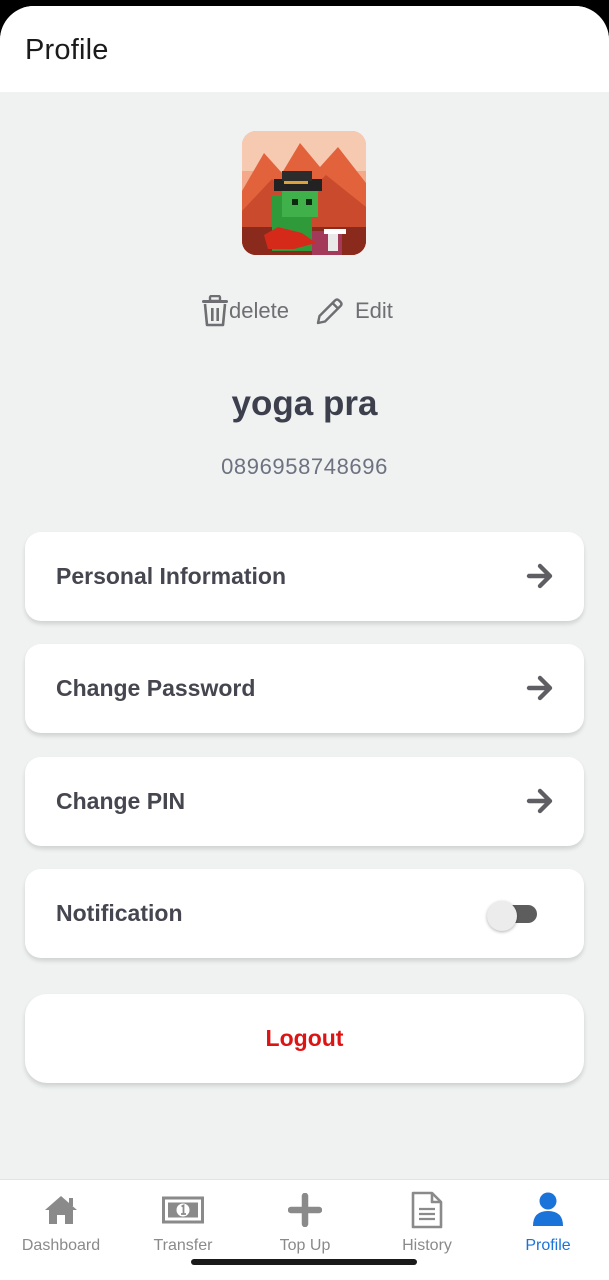  What do you see at coordinates (183, 1210) in the screenshot?
I see `money-icon` at bounding box center [183, 1210].